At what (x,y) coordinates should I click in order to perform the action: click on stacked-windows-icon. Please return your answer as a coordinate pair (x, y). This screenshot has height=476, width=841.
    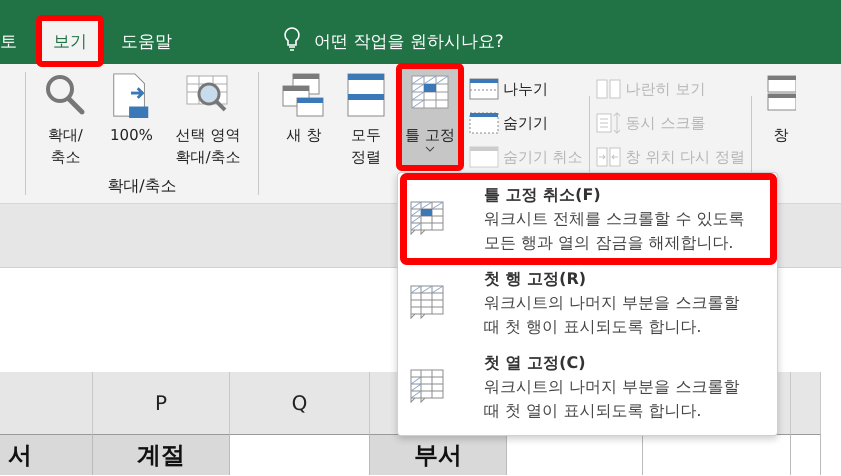
    Looking at the image, I should click on (366, 95).